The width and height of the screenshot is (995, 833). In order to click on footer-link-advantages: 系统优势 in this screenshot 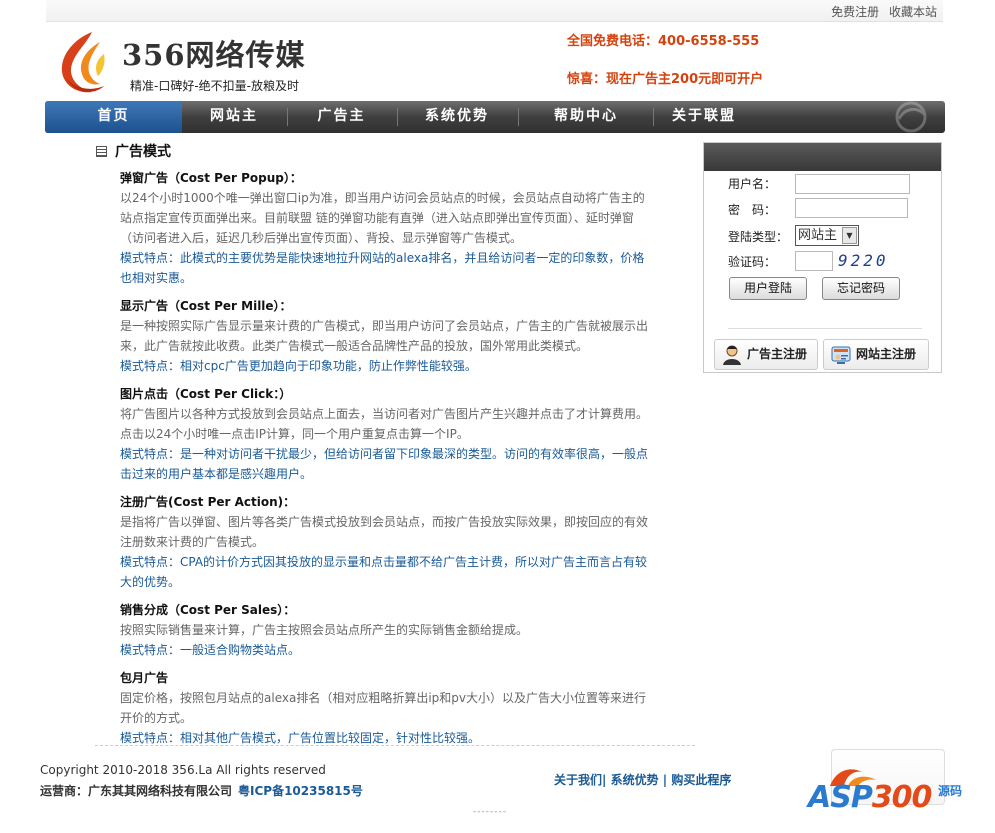, I will do `click(635, 780)`.